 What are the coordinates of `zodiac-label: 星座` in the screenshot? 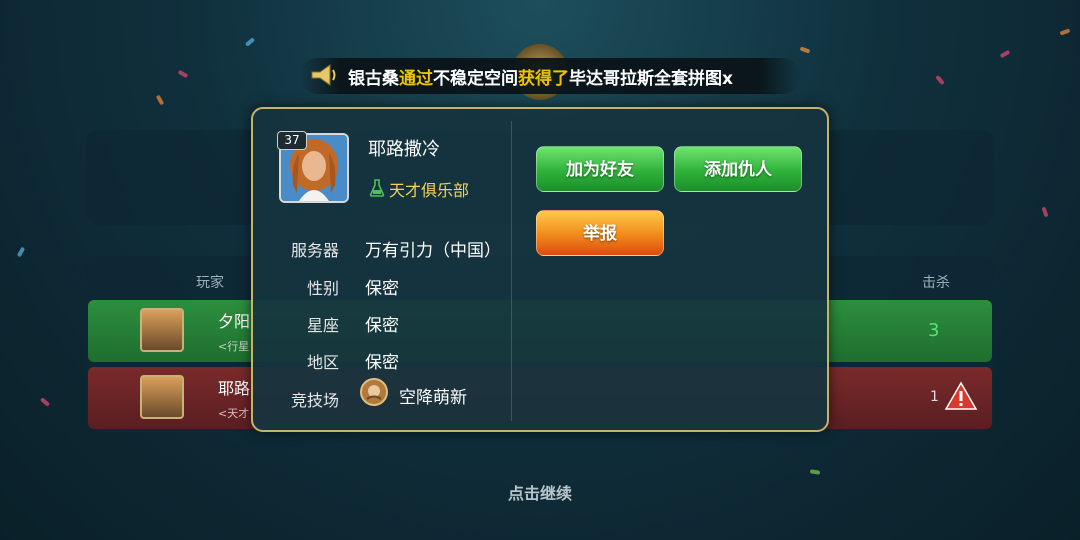 It's located at (322, 325).